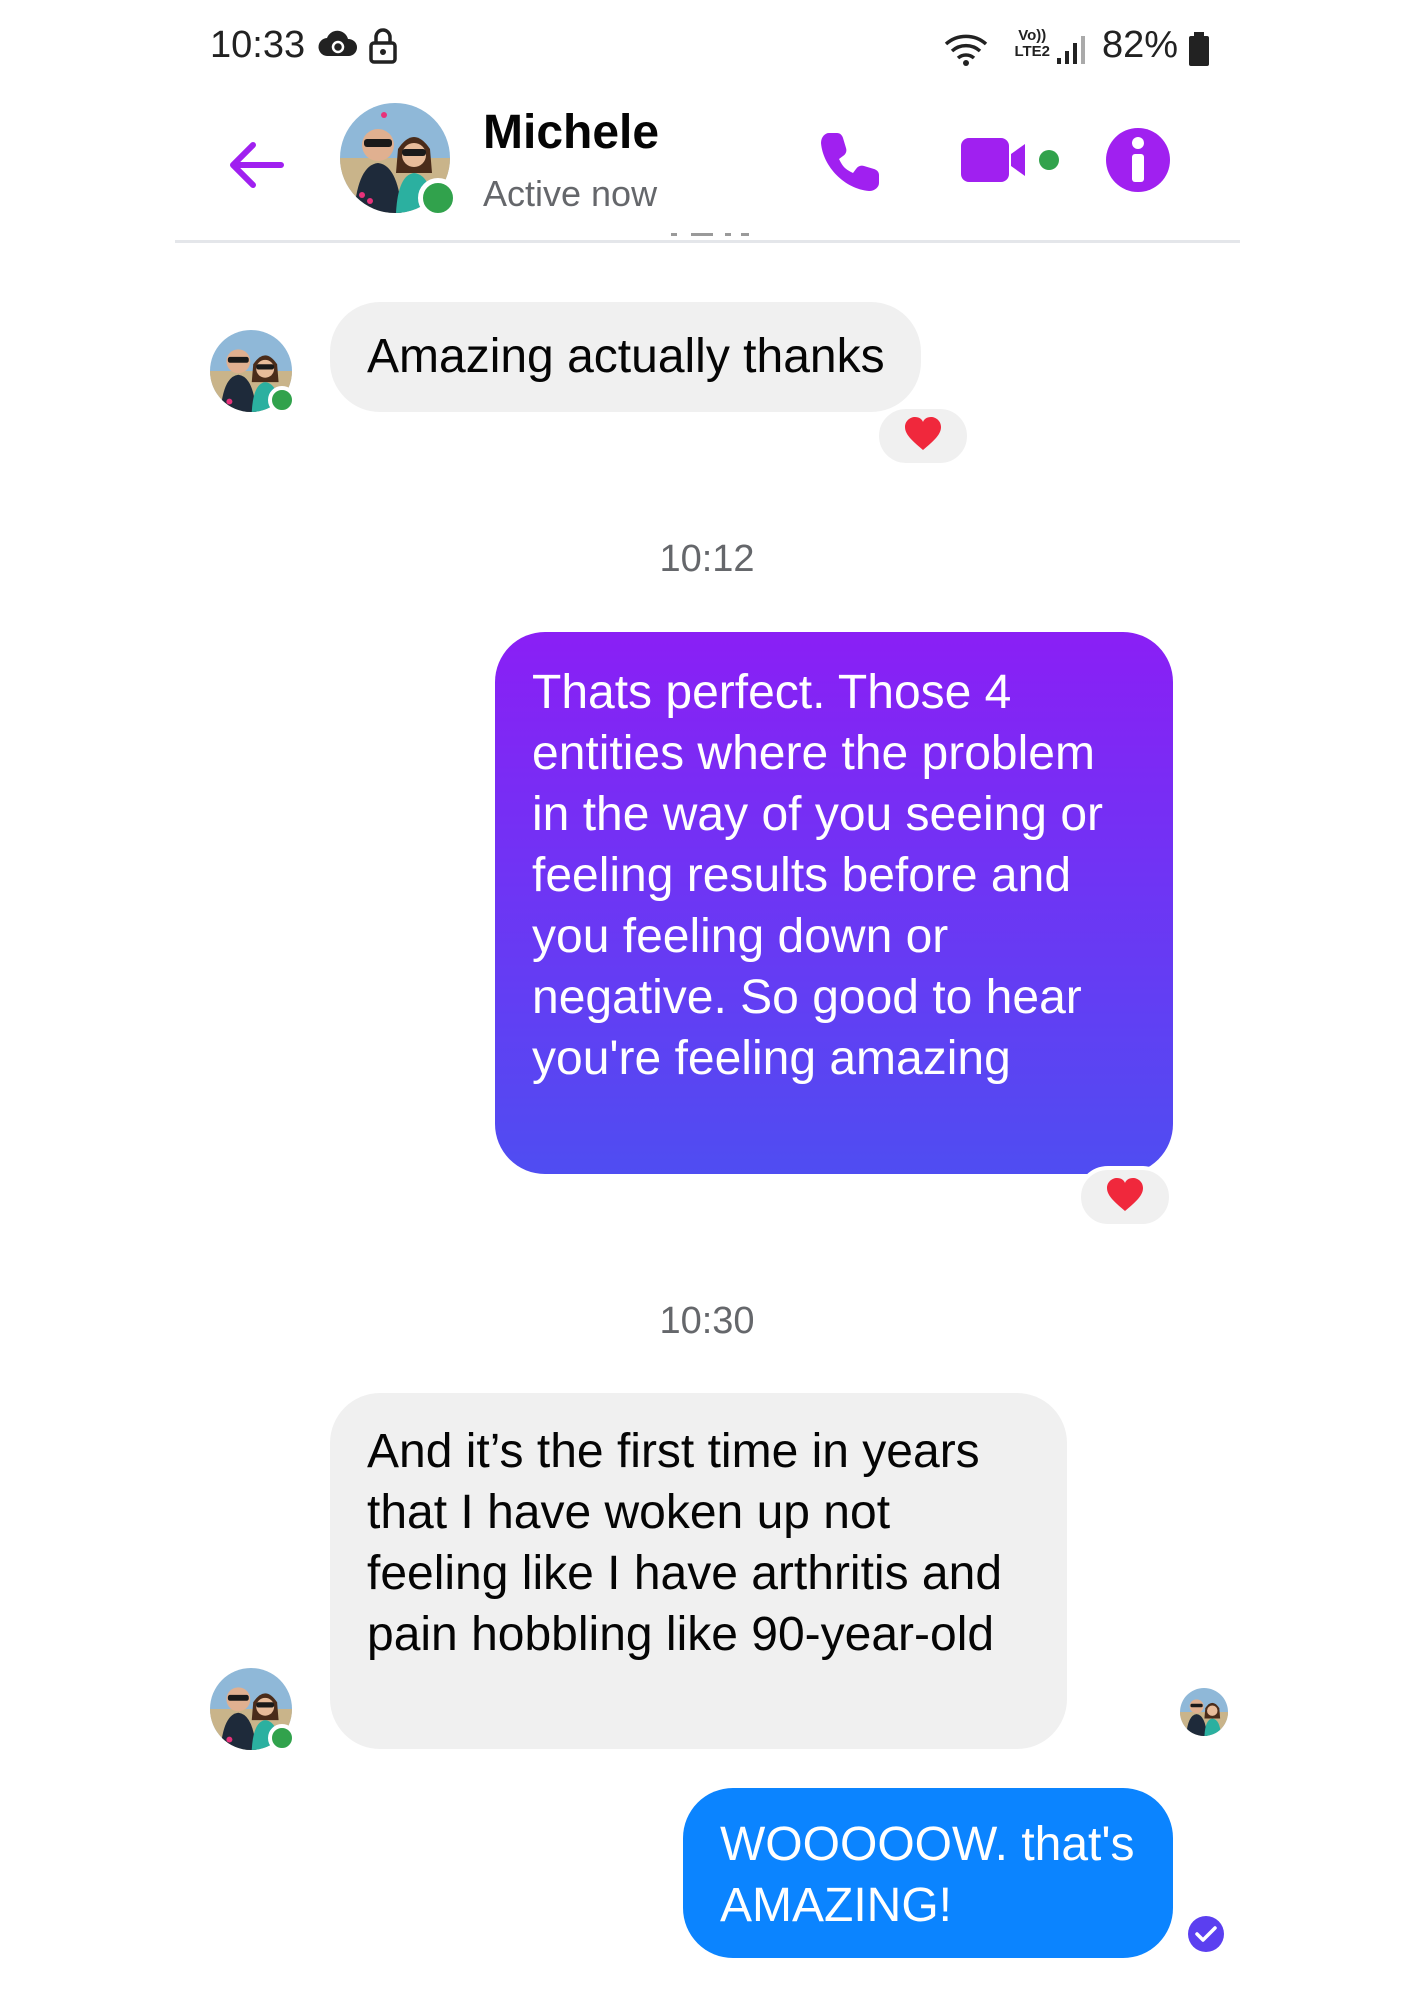 The width and height of the screenshot is (1414, 2000). I want to click on info-icon, so click(1138, 160).